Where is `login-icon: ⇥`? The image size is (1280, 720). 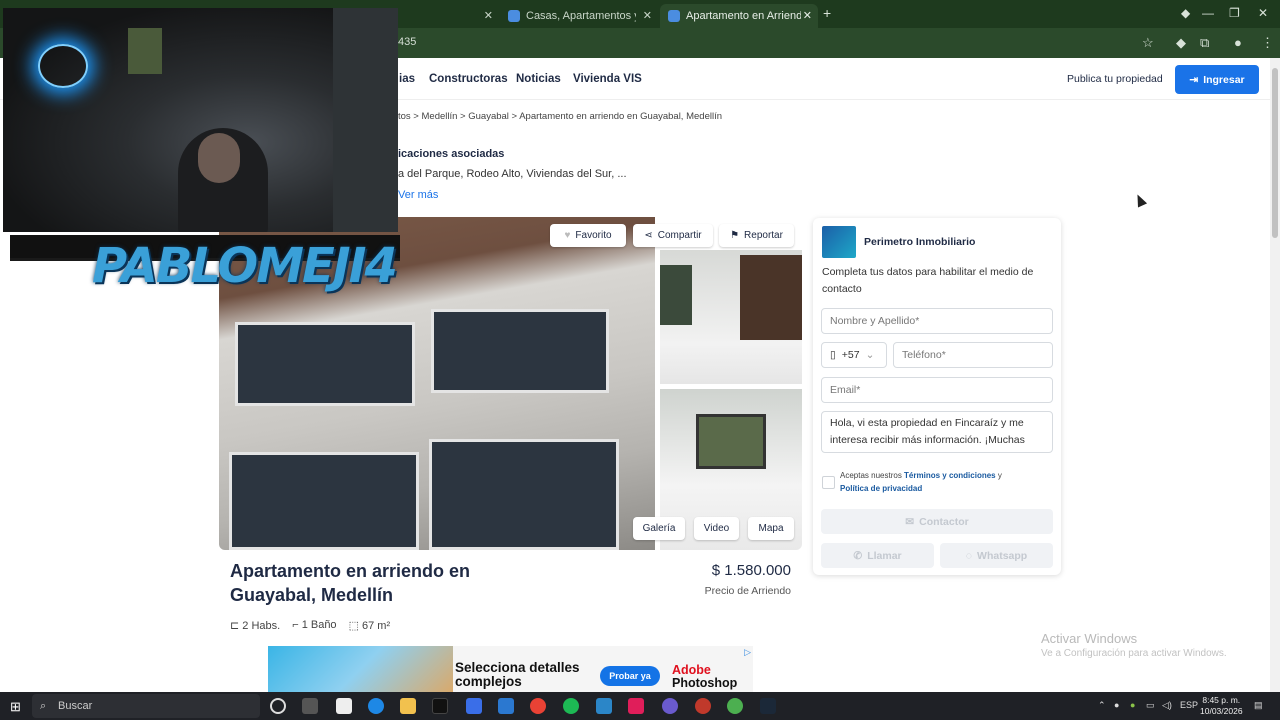
login-icon: ⇥ is located at coordinates (1194, 79).